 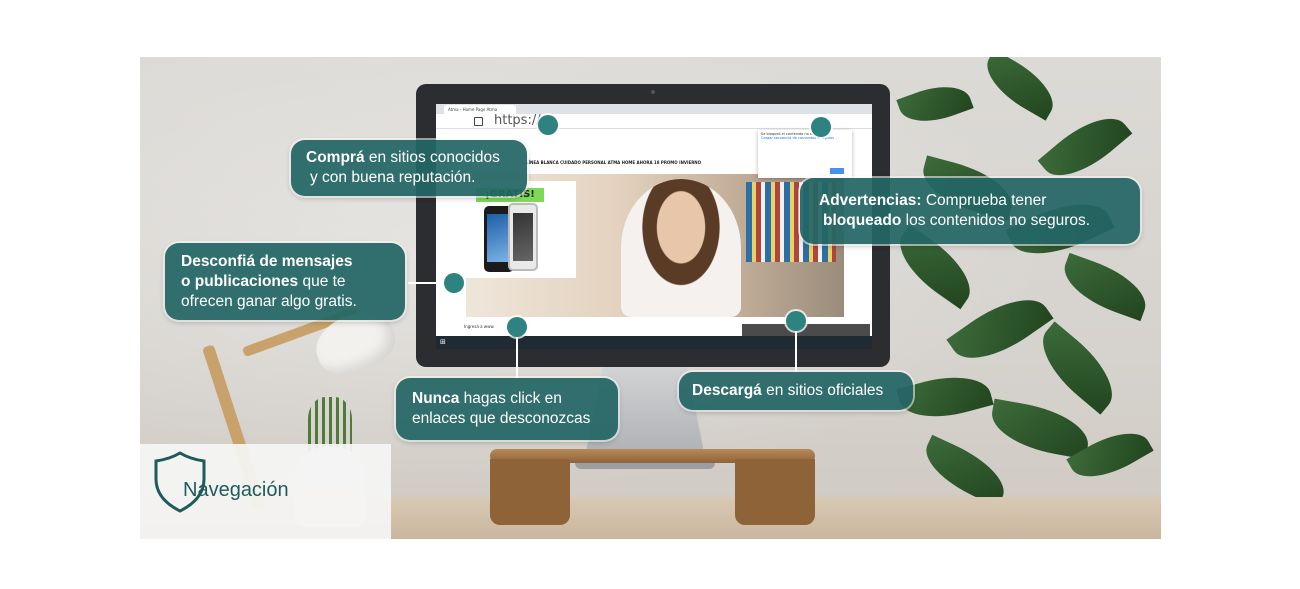 I want to click on address-bar: https://, so click(x=654, y=121).